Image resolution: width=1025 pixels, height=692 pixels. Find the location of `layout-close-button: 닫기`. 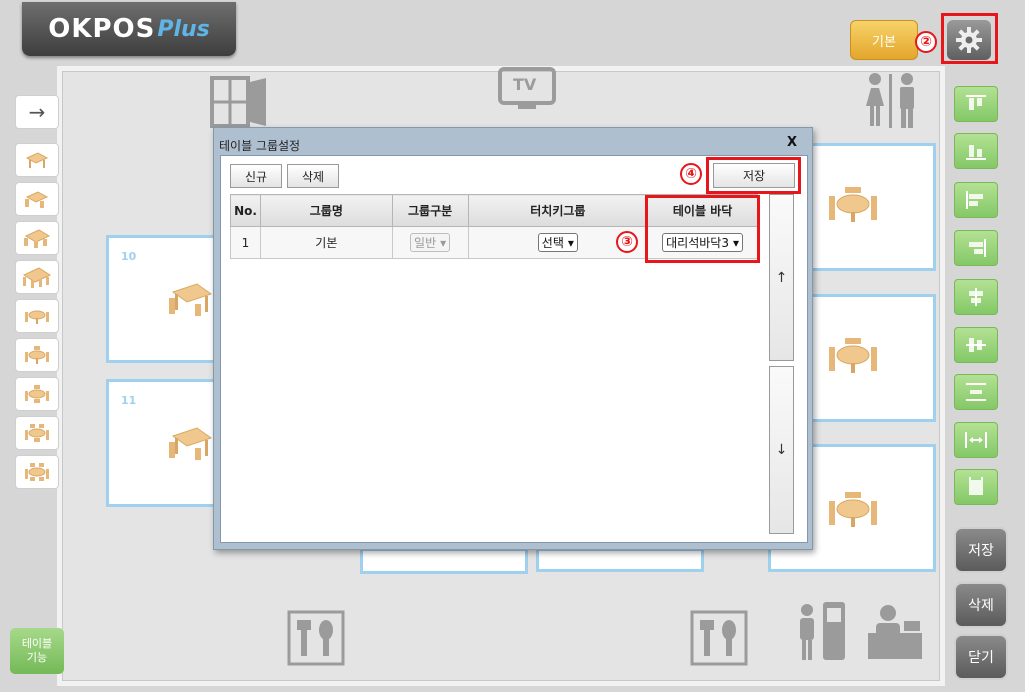

layout-close-button: 닫기 is located at coordinates (981, 657).